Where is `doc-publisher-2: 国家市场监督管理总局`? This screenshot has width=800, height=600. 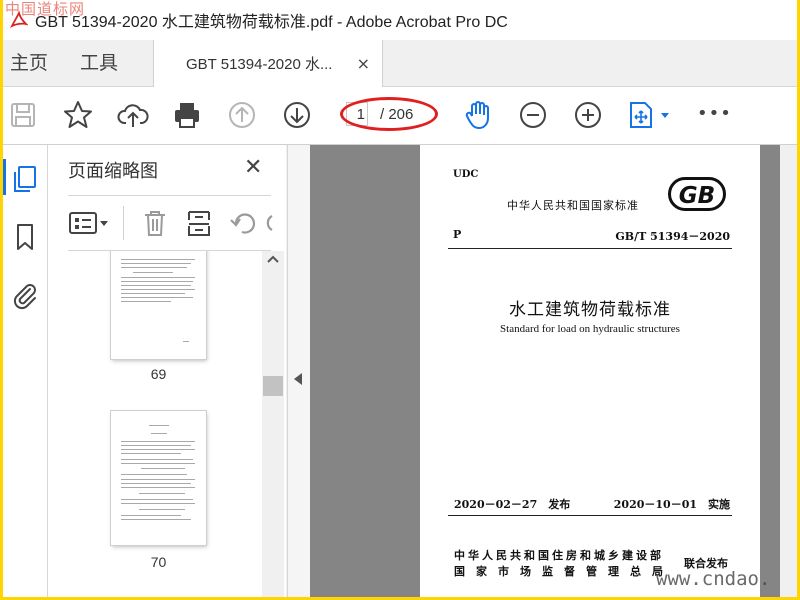 doc-publisher-2: 国家市场监督管理总局 is located at coordinates (564, 571).